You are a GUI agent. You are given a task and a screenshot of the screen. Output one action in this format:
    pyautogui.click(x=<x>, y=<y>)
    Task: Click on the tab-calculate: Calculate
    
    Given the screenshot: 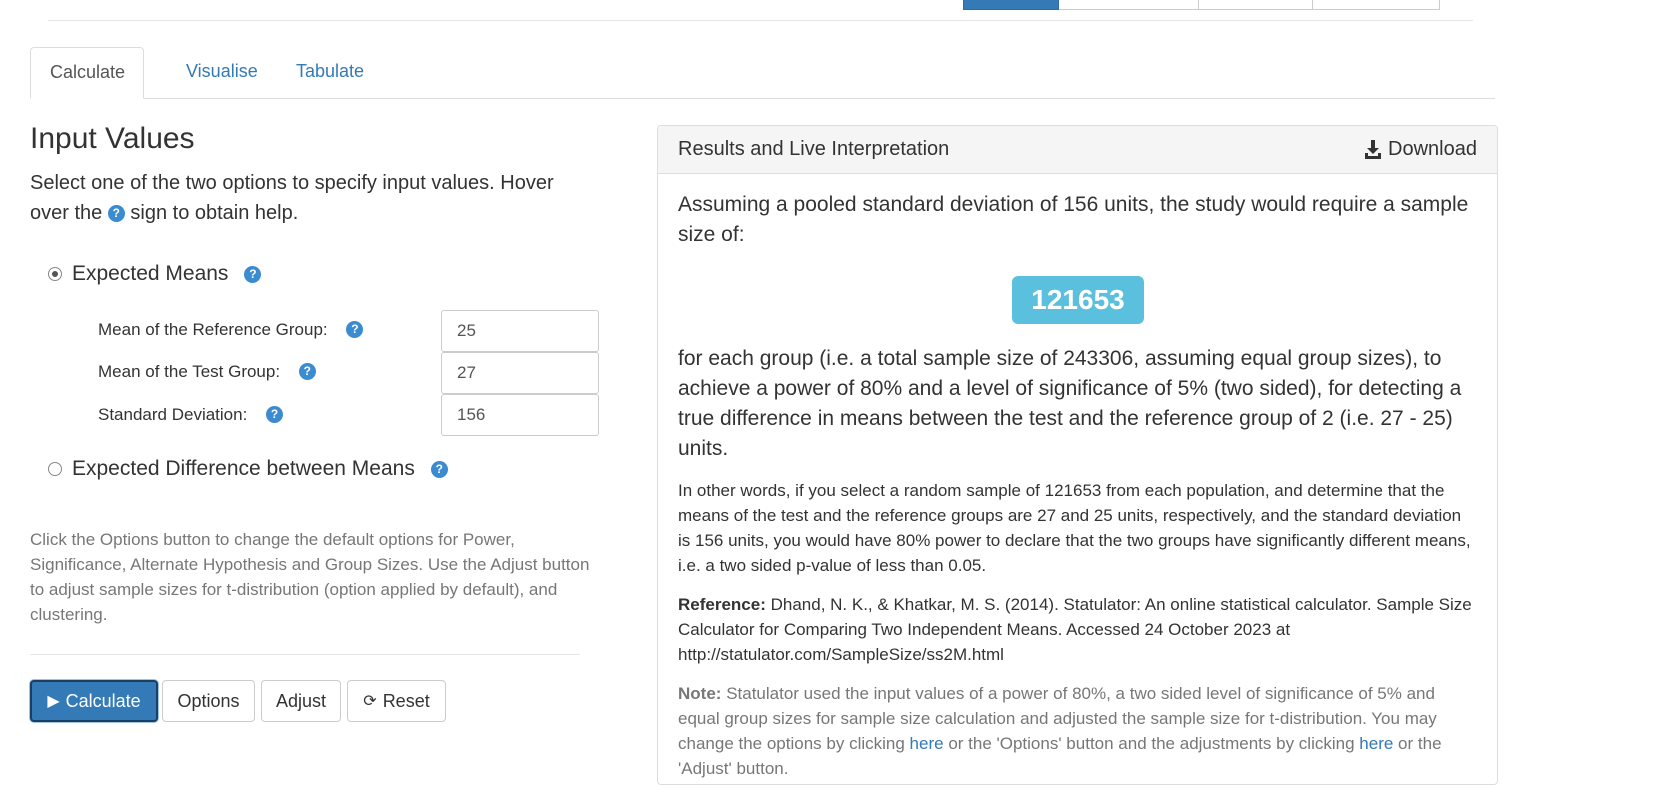 What is the action you would take?
    pyautogui.click(x=87, y=73)
    